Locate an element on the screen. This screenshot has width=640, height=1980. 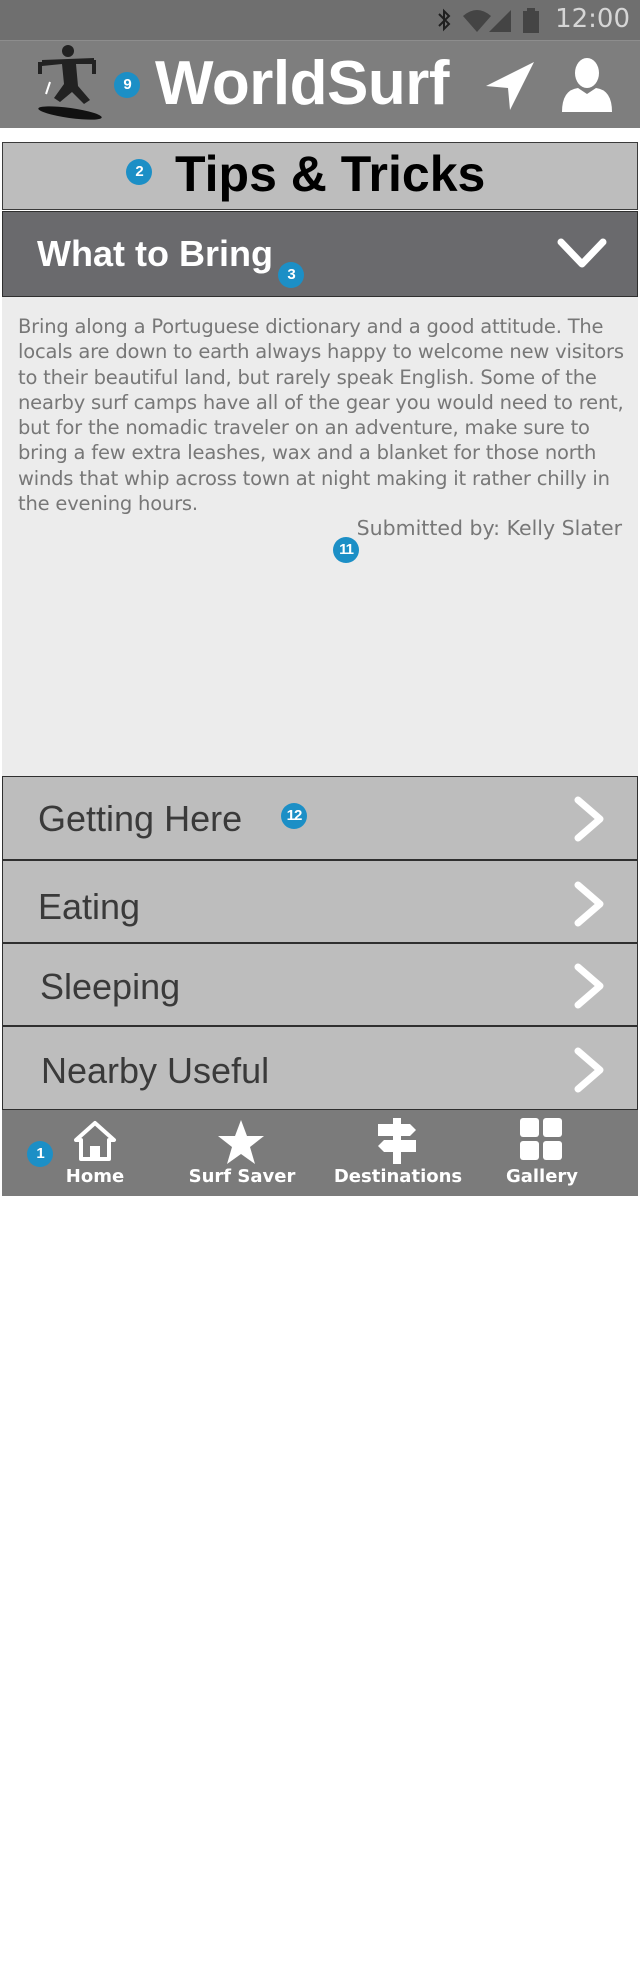
submitted-by: Submitted by: Kelly Slater is located at coordinates (489, 528).